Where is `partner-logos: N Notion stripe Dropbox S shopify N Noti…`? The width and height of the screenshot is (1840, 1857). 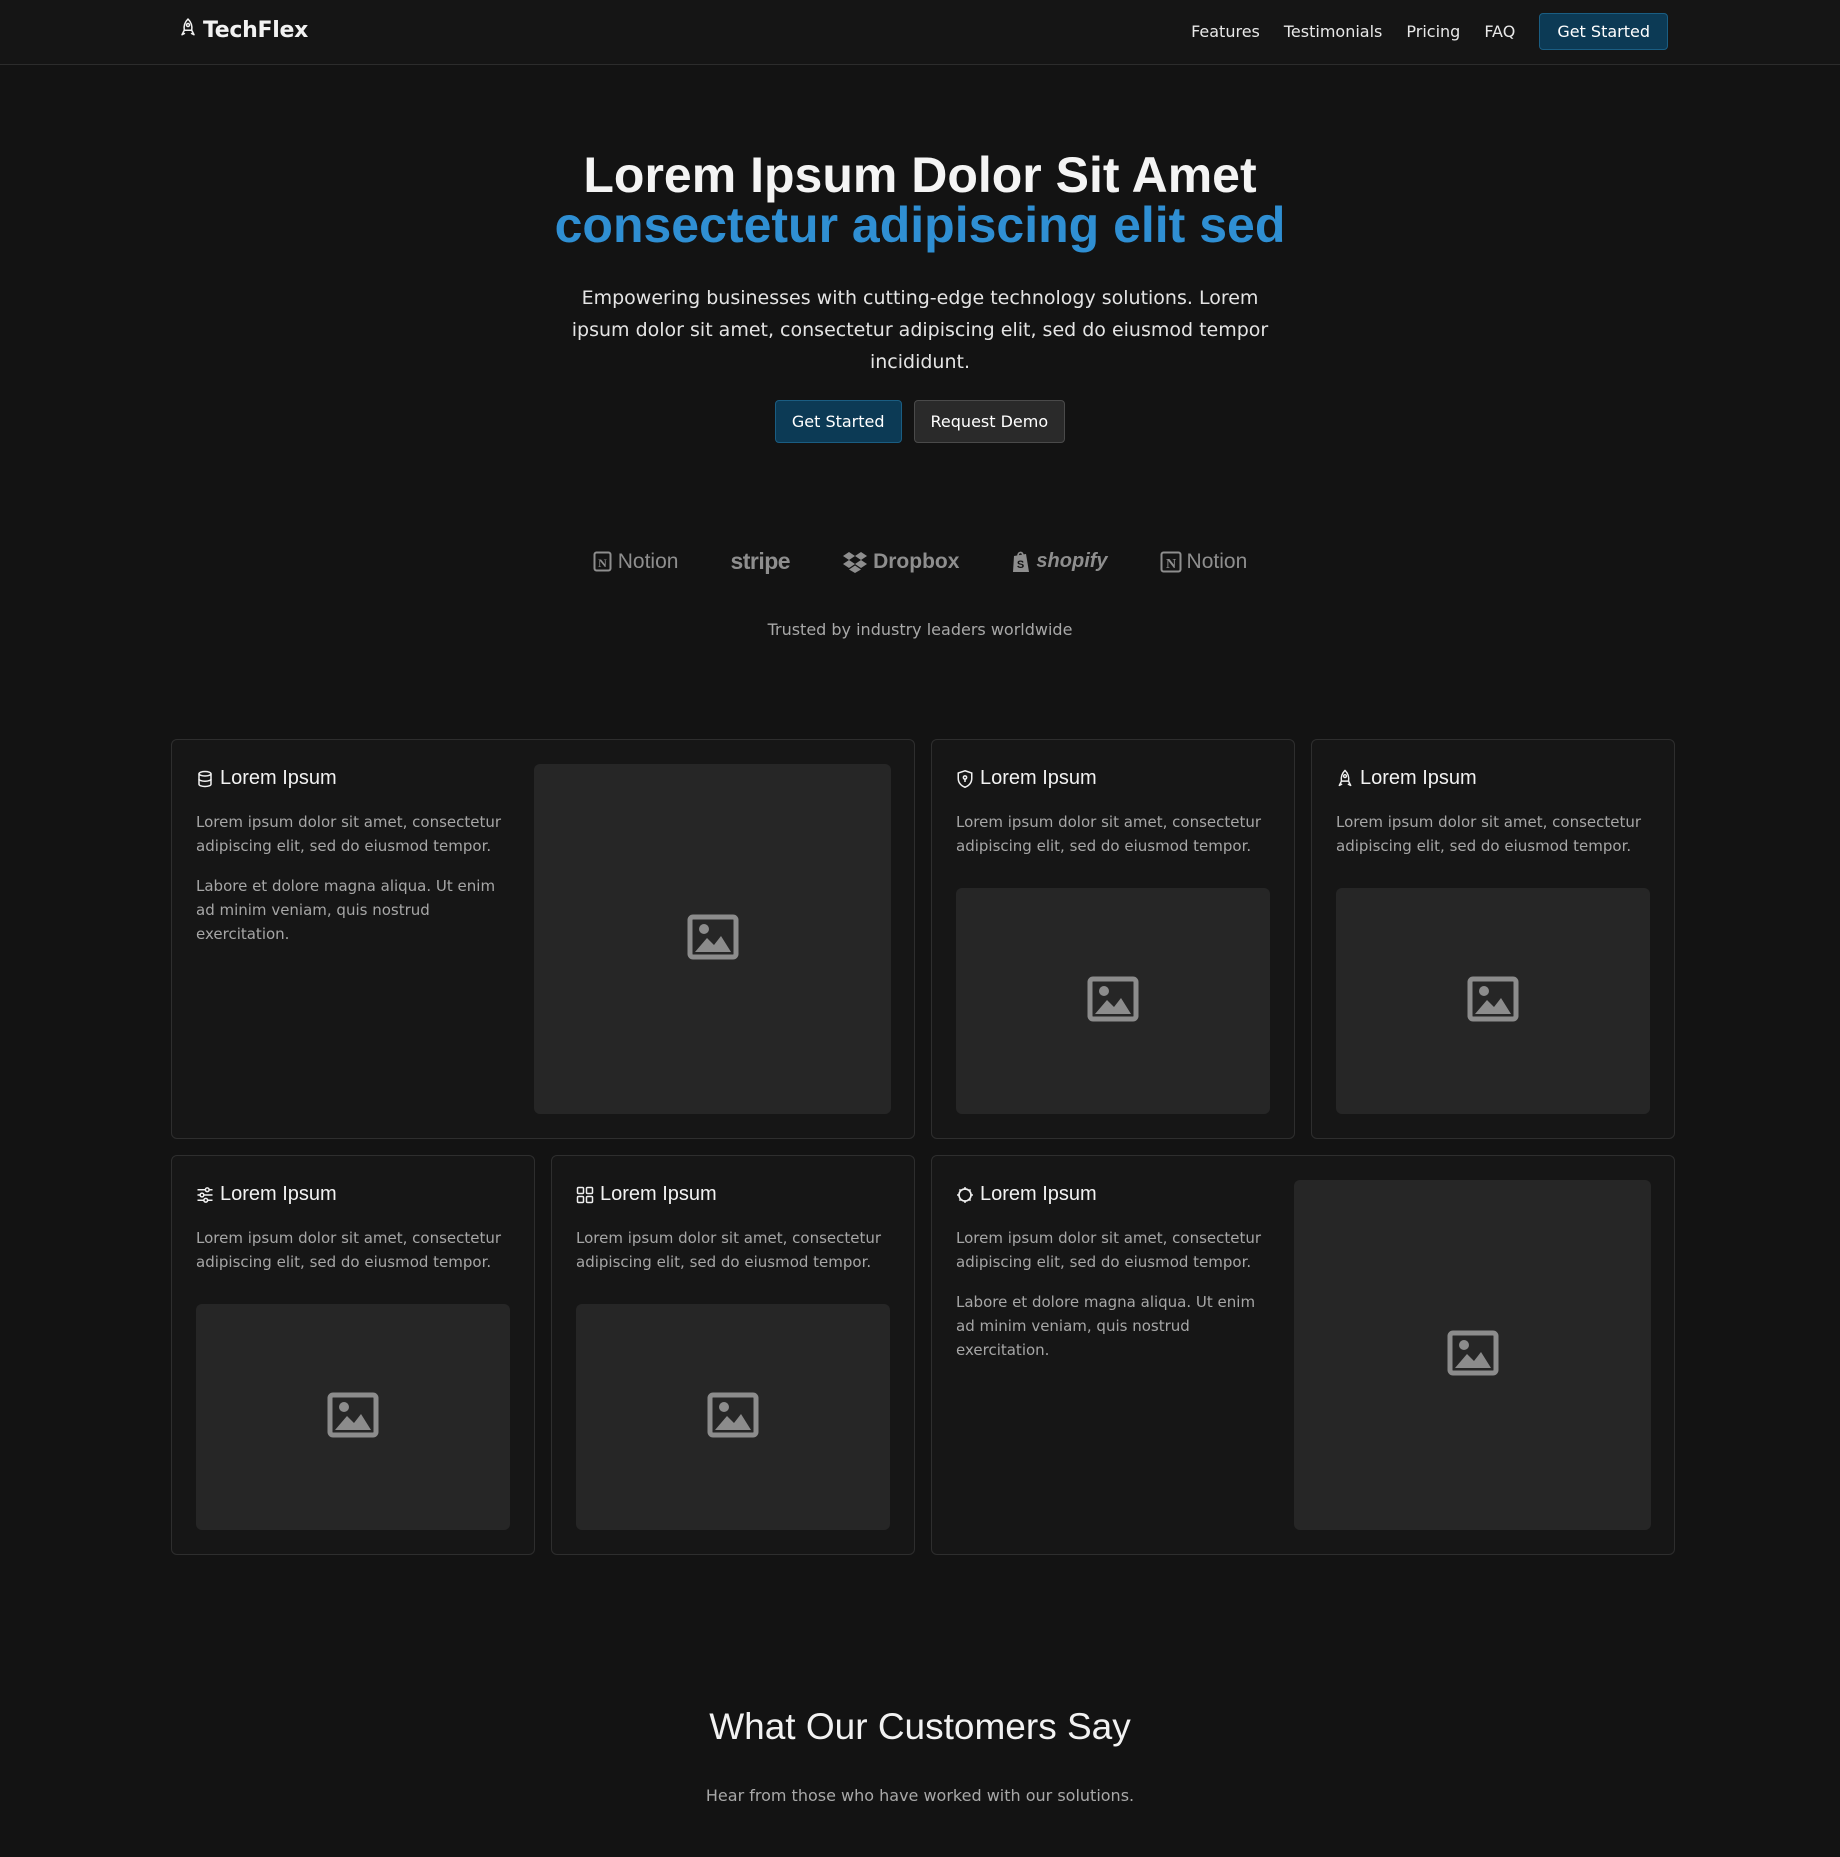 partner-logos: N Notion stripe Dropbox S shopify N Noti… is located at coordinates (920, 561).